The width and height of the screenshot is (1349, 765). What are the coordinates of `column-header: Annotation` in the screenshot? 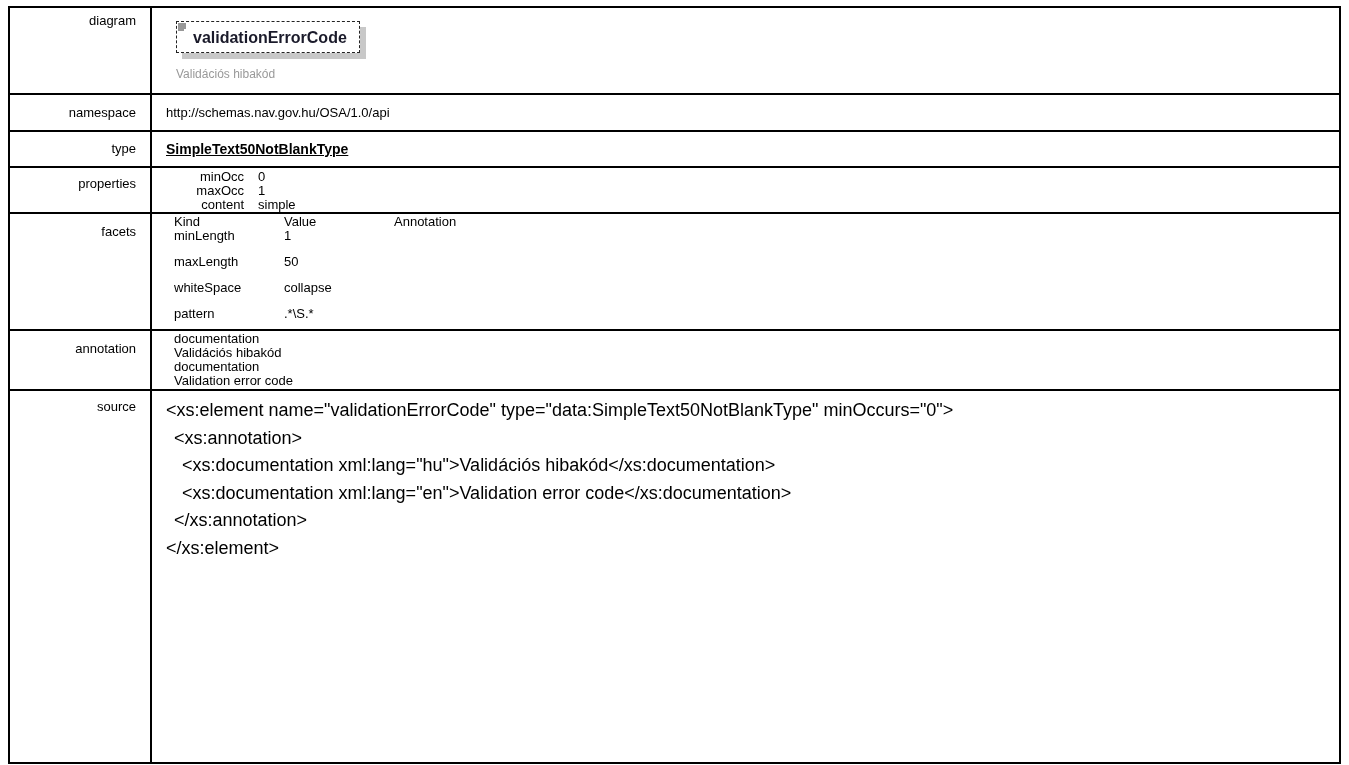 It's located at (426, 222).